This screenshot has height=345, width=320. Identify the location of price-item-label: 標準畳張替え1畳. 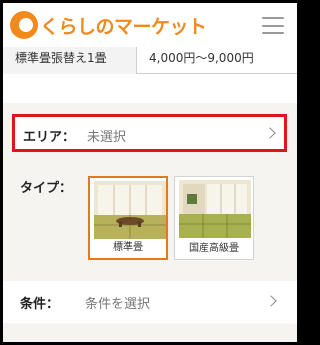
(70, 60).